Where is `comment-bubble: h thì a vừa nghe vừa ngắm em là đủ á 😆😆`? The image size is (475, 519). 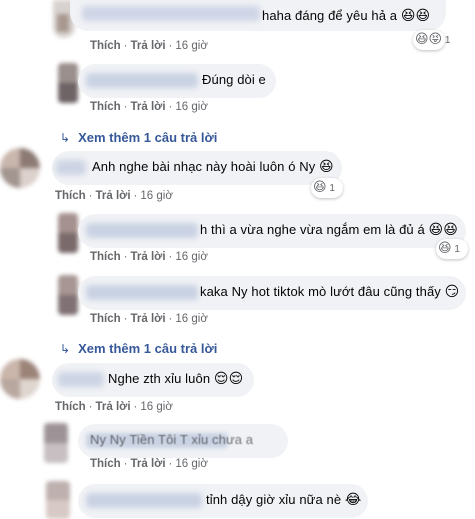 comment-bubble: h thì a vừa nghe vừa ngắm em là đủ á 😆😆 is located at coordinates (272, 231).